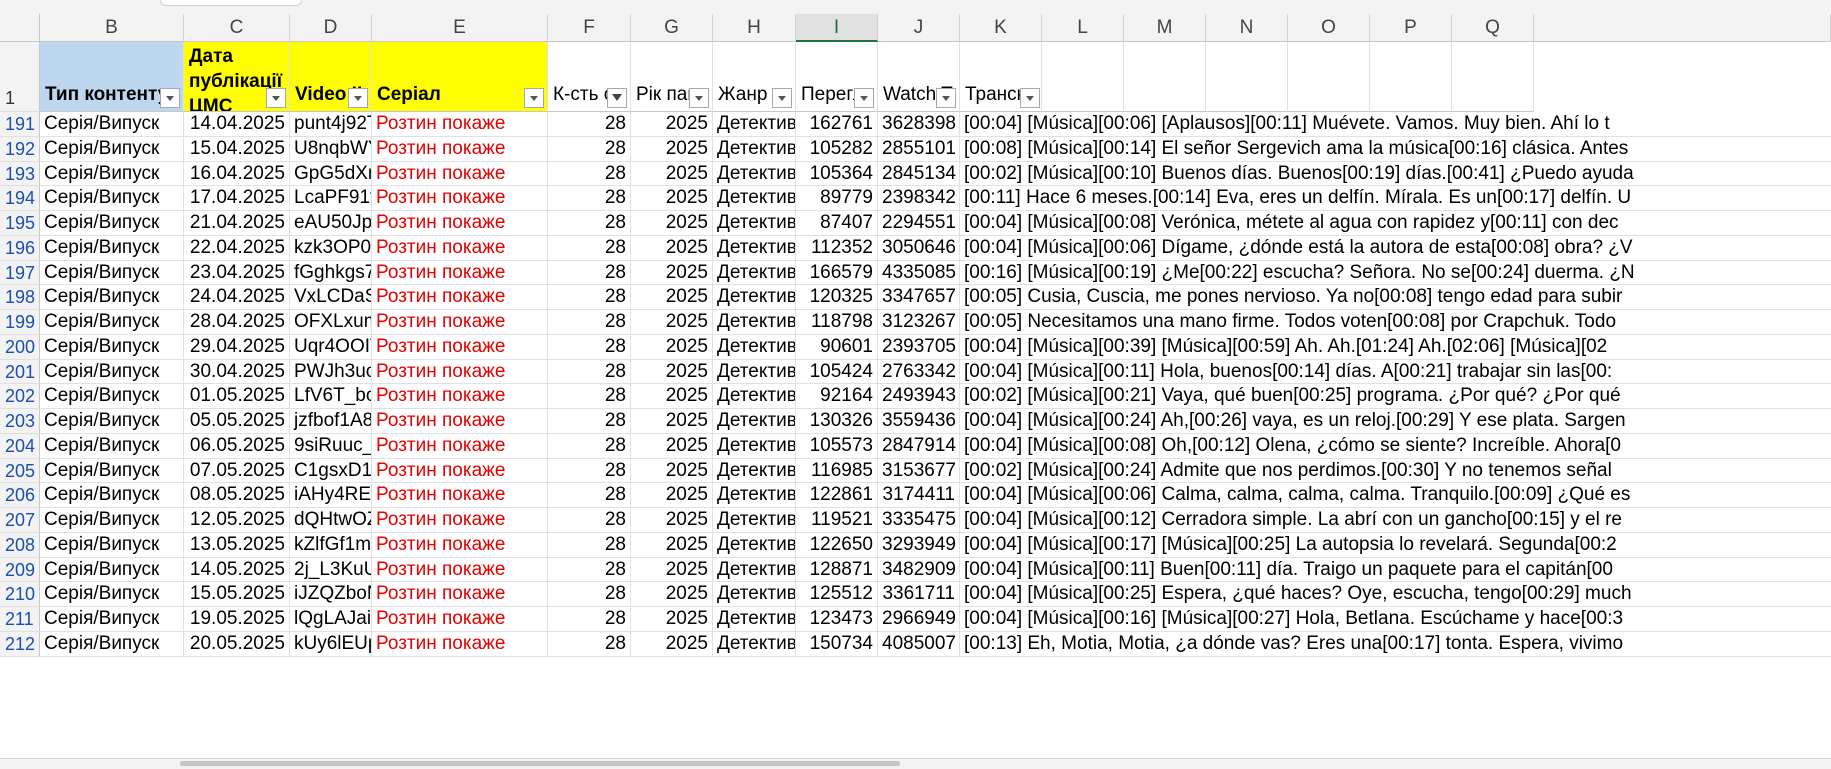 Image resolution: width=1831 pixels, height=769 pixels. Describe the element at coordinates (837, 545) in the screenshot. I see `cell-views: 122650` at that location.